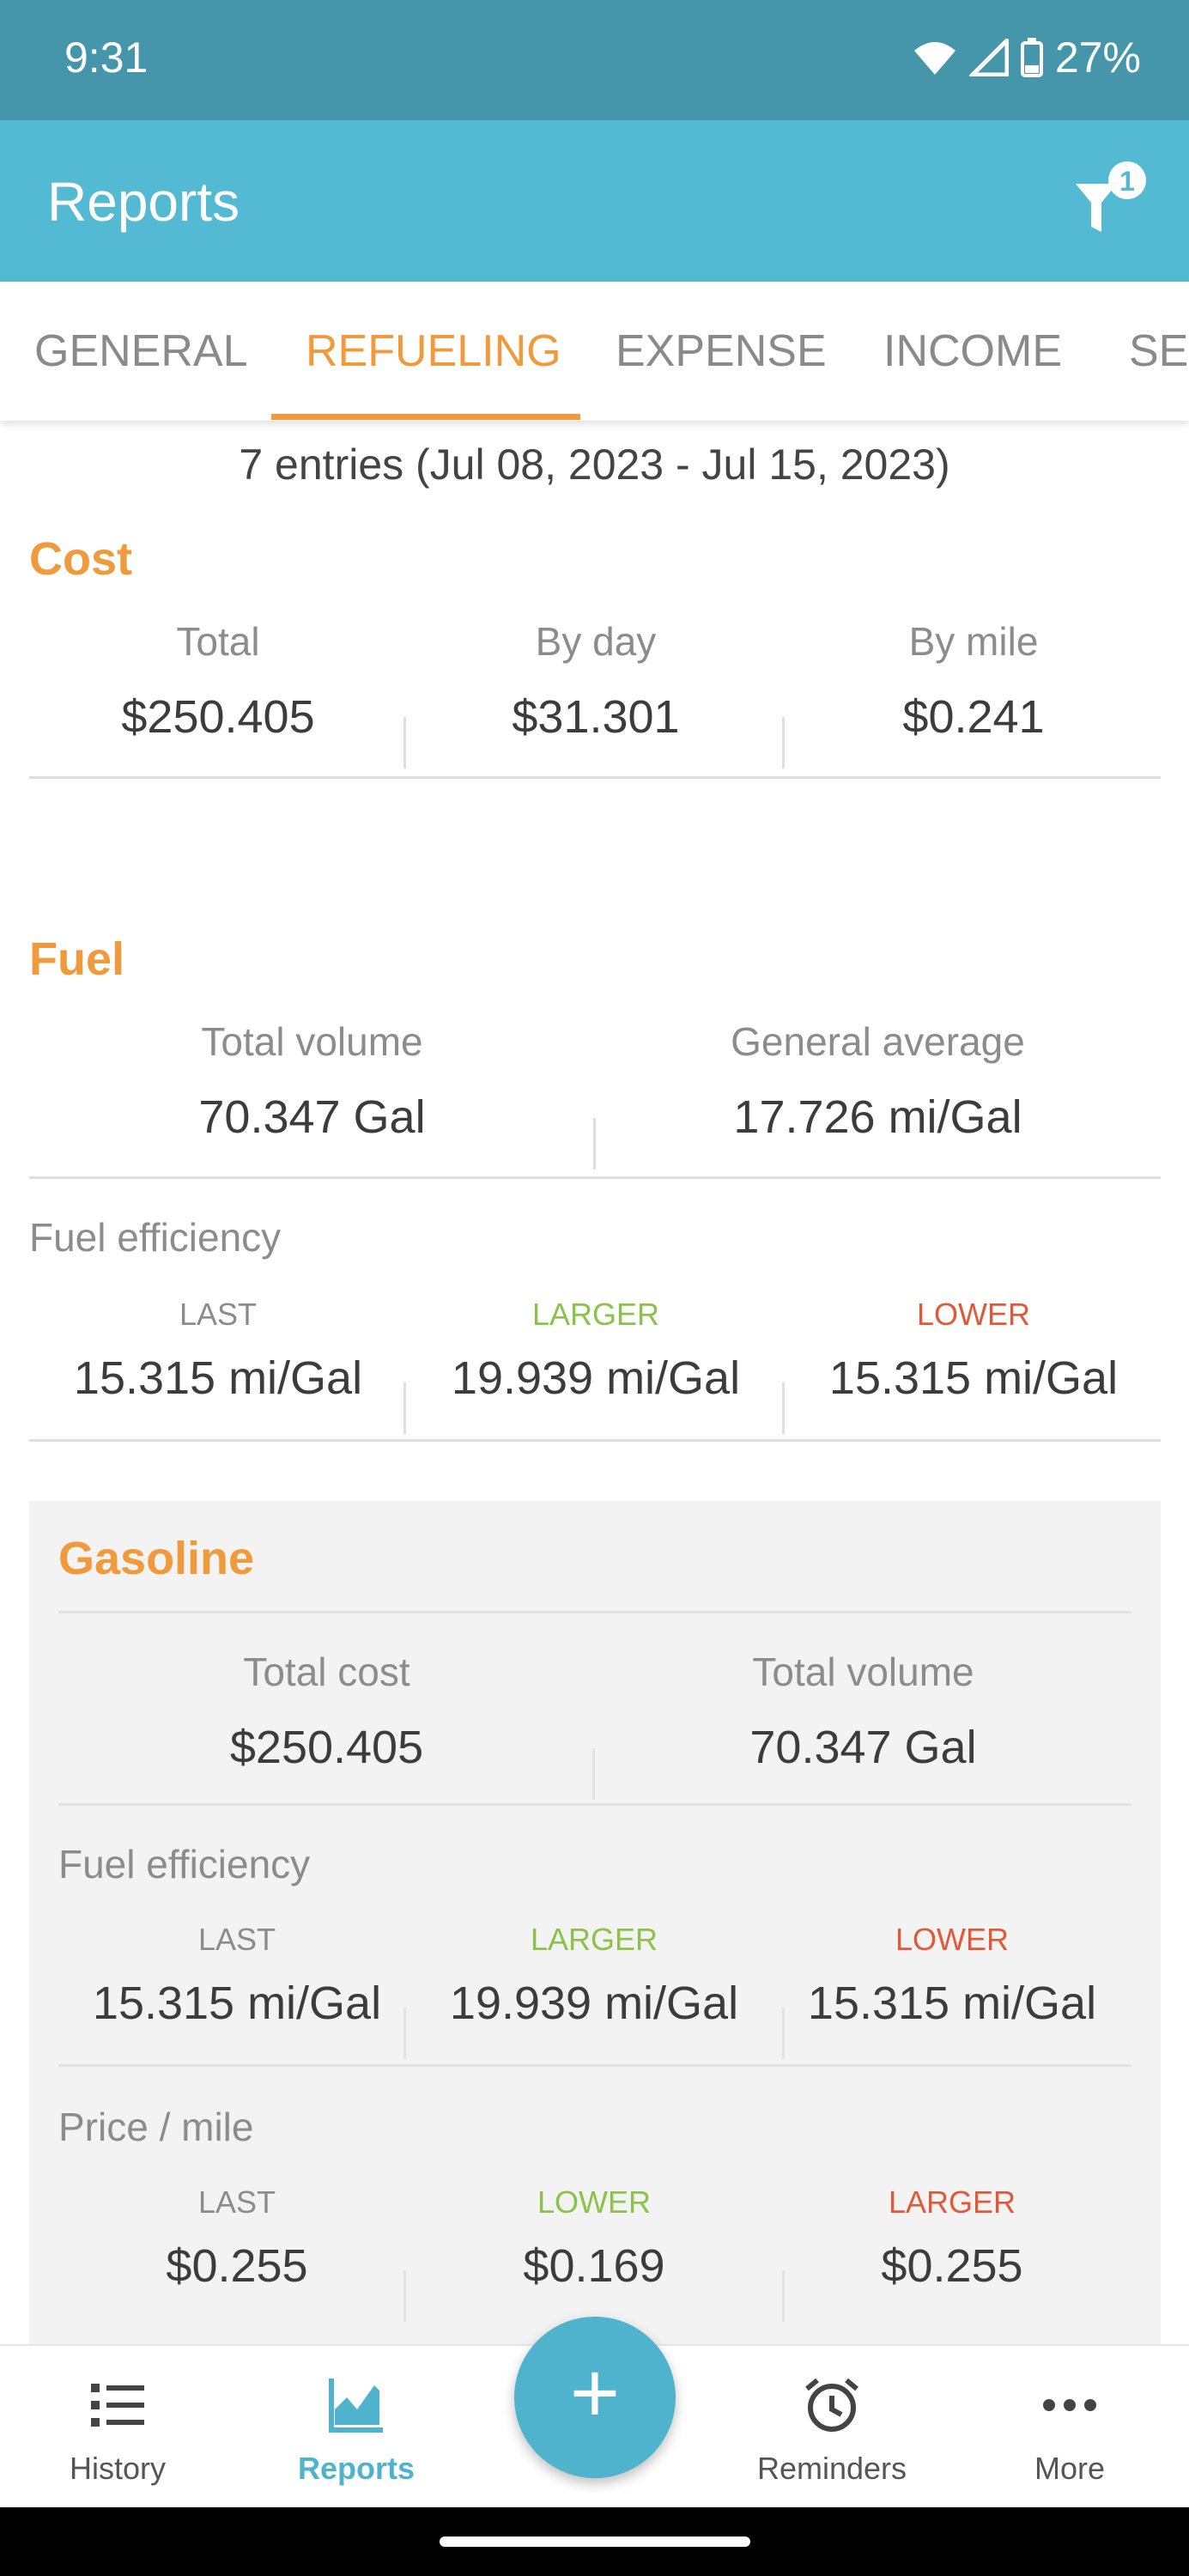  What do you see at coordinates (106, 58) in the screenshot?
I see `status-time: 9:31` at bounding box center [106, 58].